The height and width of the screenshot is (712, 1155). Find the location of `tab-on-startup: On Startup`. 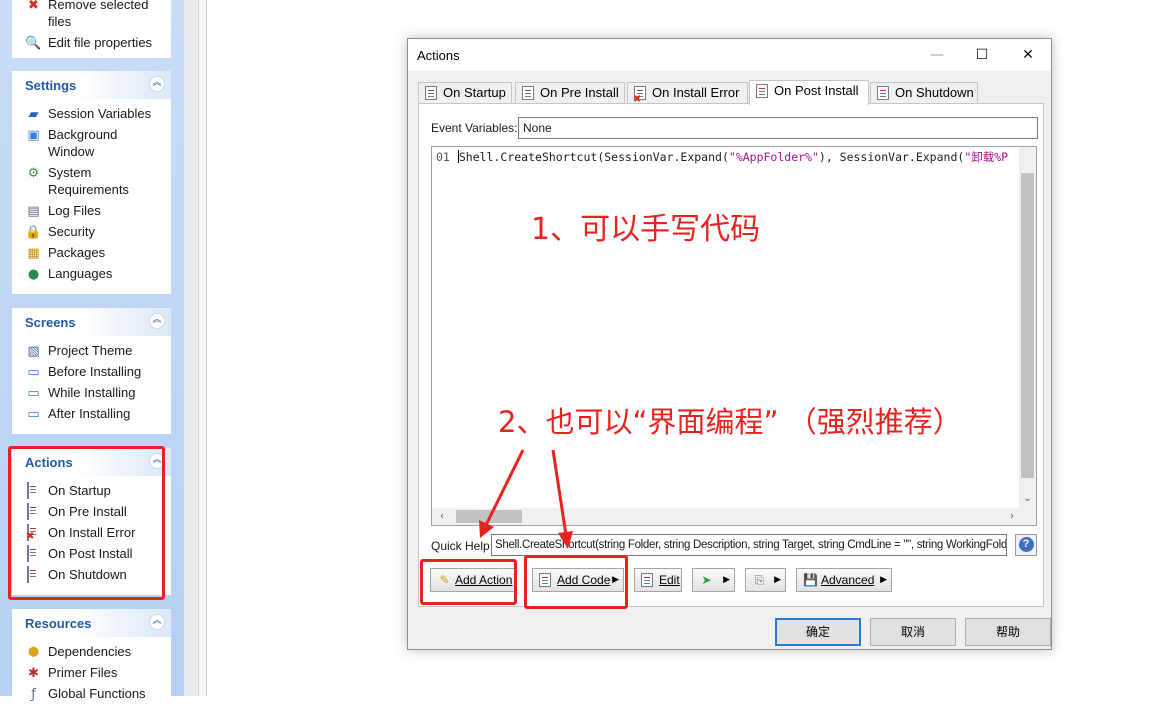

tab-on-startup: On Startup is located at coordinates (465, 93).